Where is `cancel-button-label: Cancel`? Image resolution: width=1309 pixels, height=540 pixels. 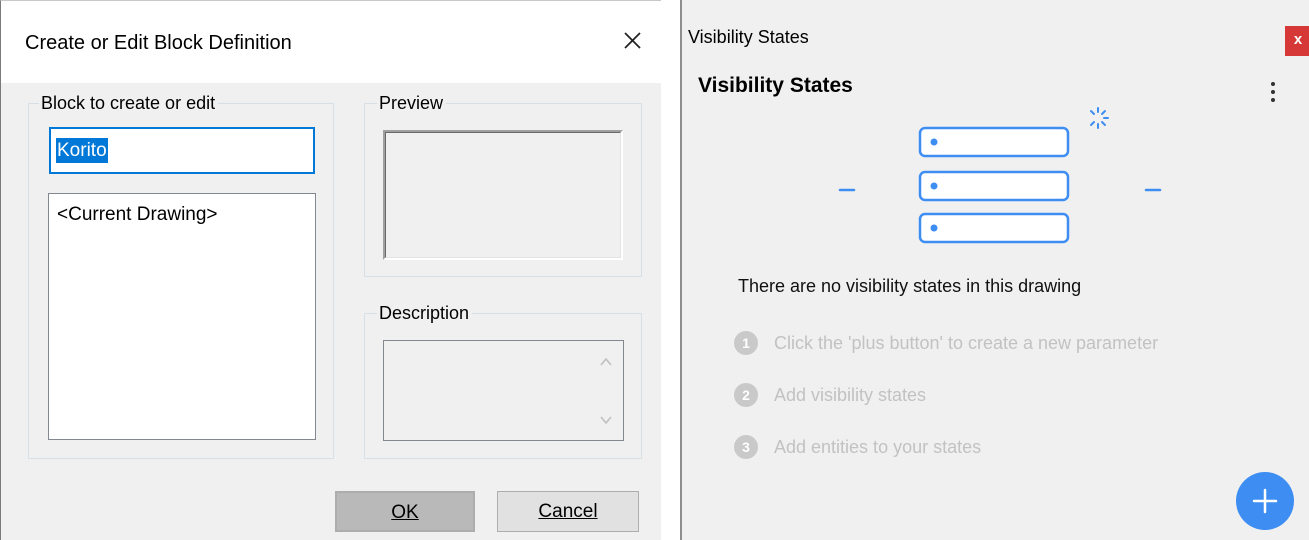 cancel-button-label: Cancel is located at coordinates (568, 511).